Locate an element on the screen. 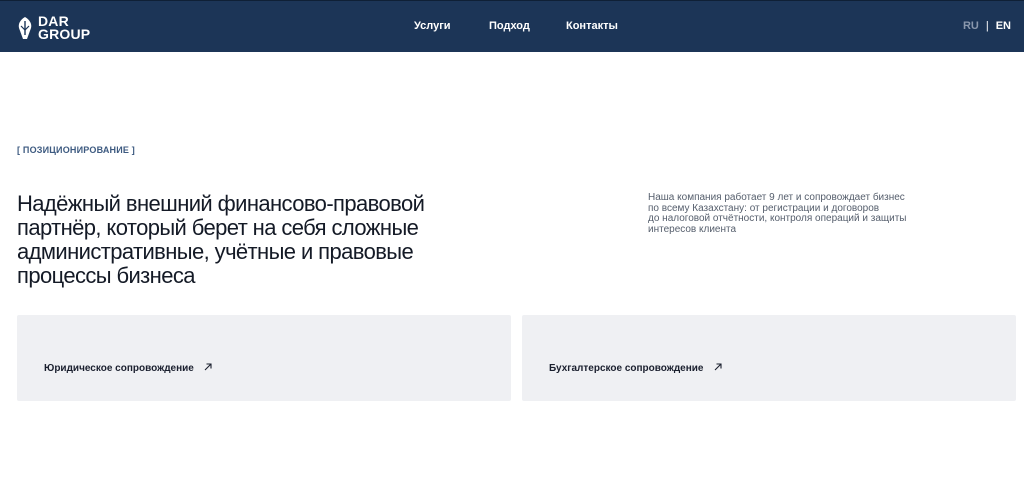 The width and height of the screenshot is (1024, 490). card-label-wrap: Бухгалтерское сопровождение is located at coordinates (635, 368).